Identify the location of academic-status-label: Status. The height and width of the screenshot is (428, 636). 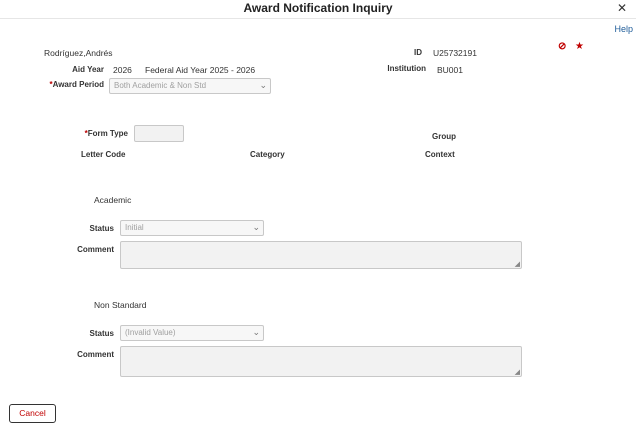
(101, 228).